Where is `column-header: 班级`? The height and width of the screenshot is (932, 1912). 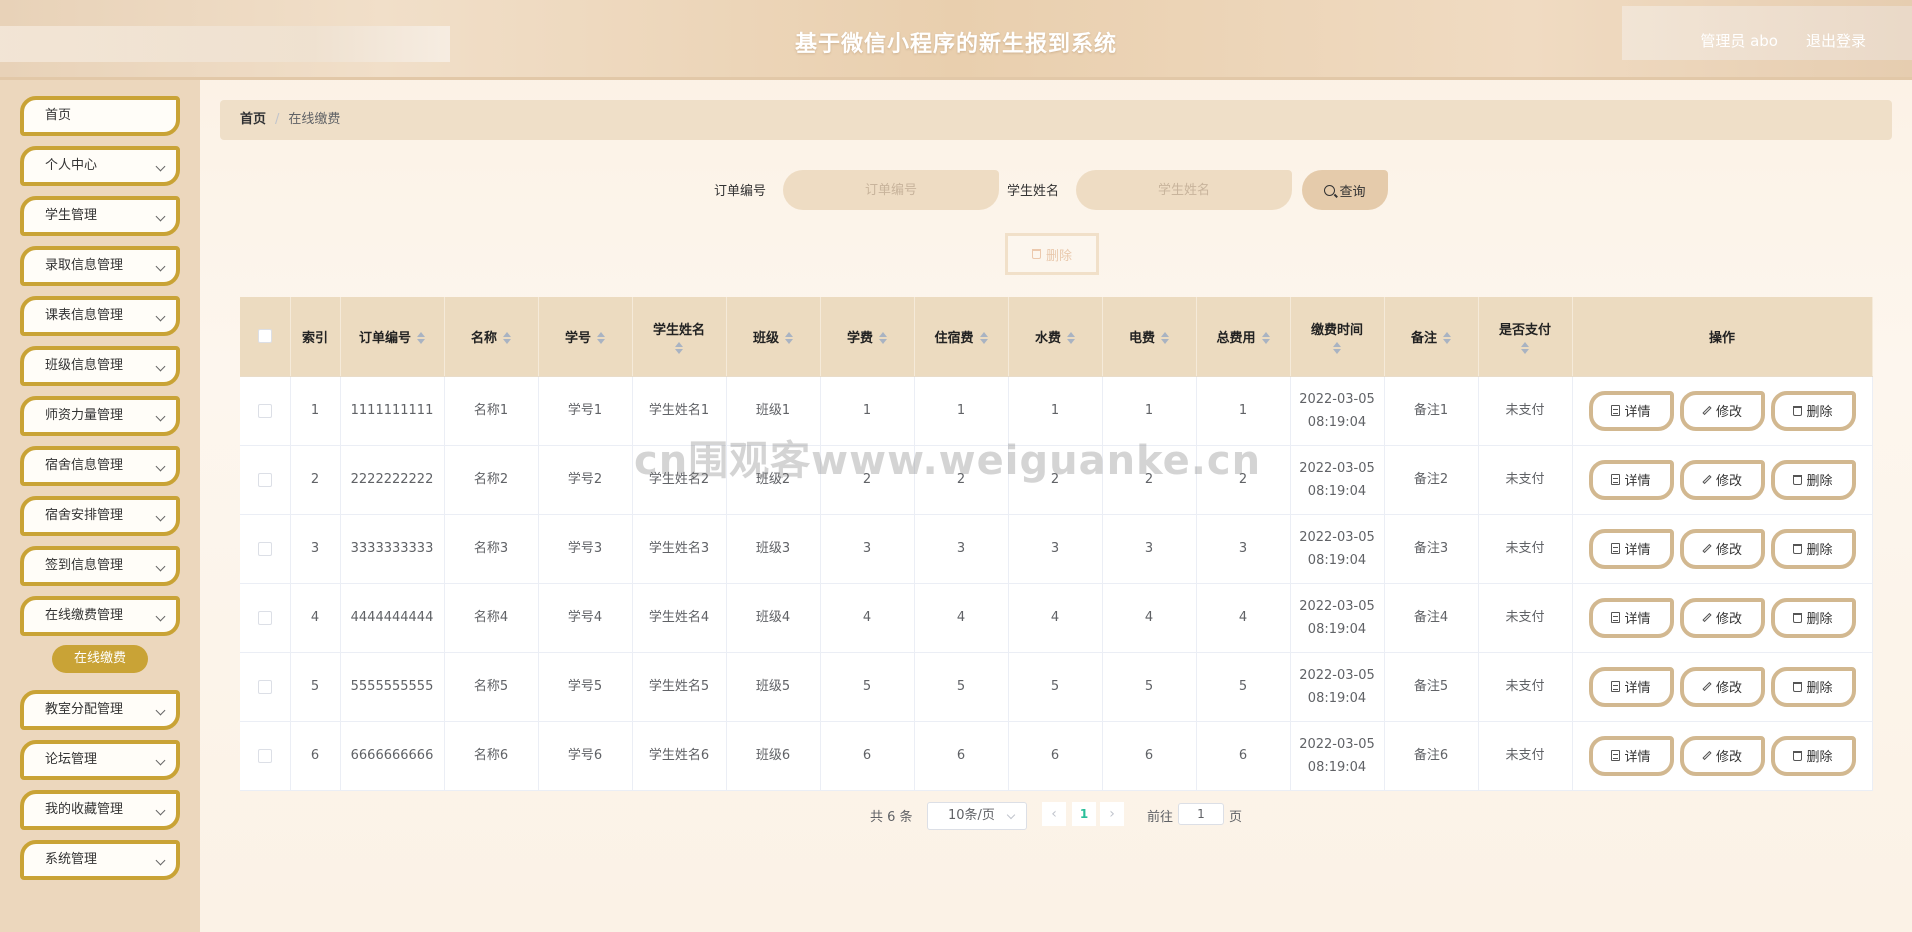
column-header: 班级 is located at coordinates (773, 337).